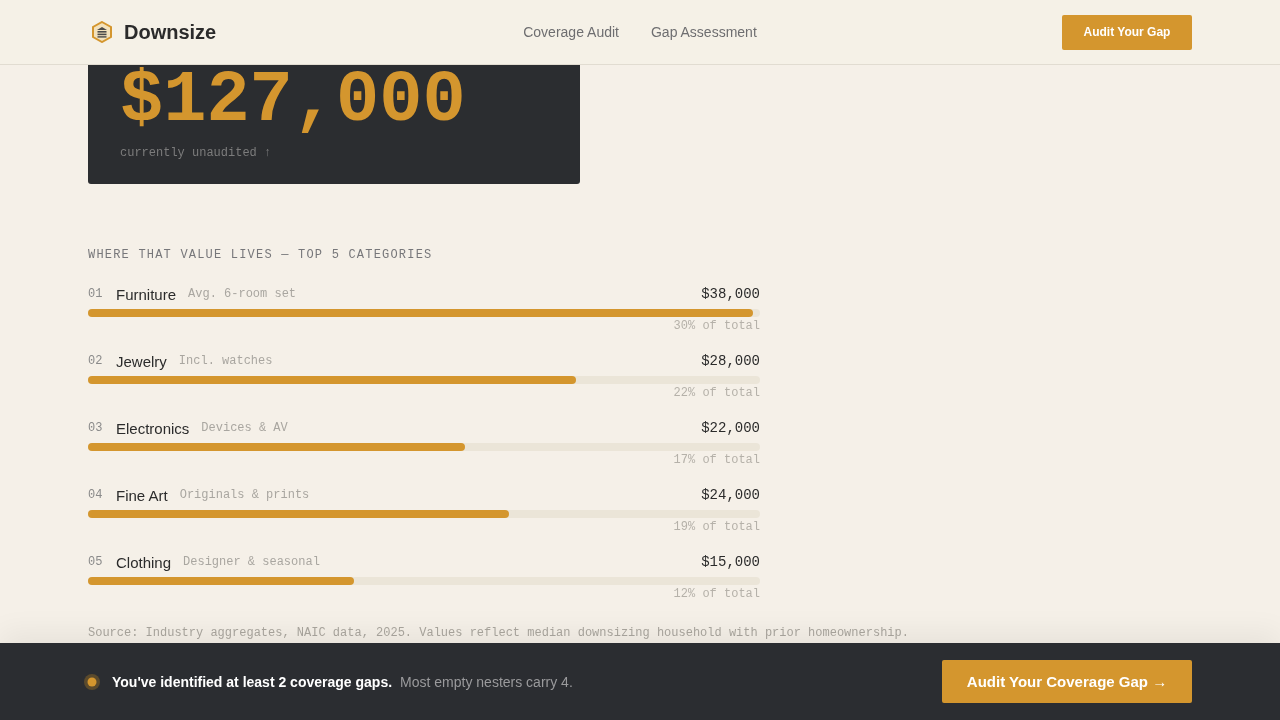 This screenshot has height=720, width=1280. I want to click on category-index: 04, so click(96, 495).